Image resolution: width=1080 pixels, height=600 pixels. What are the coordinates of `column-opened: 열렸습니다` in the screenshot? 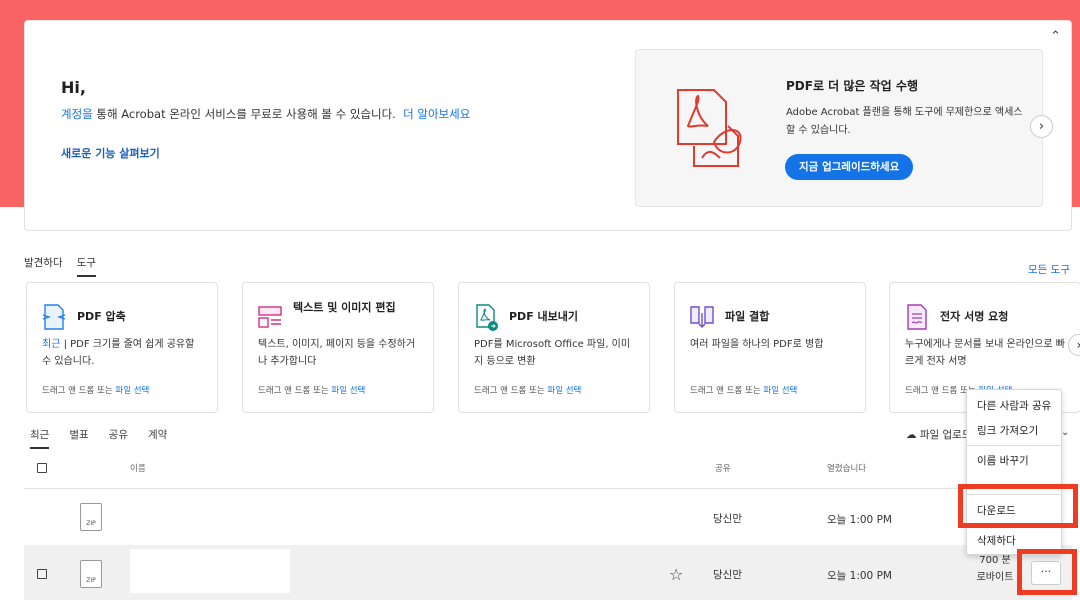 It's located at (847, 469).